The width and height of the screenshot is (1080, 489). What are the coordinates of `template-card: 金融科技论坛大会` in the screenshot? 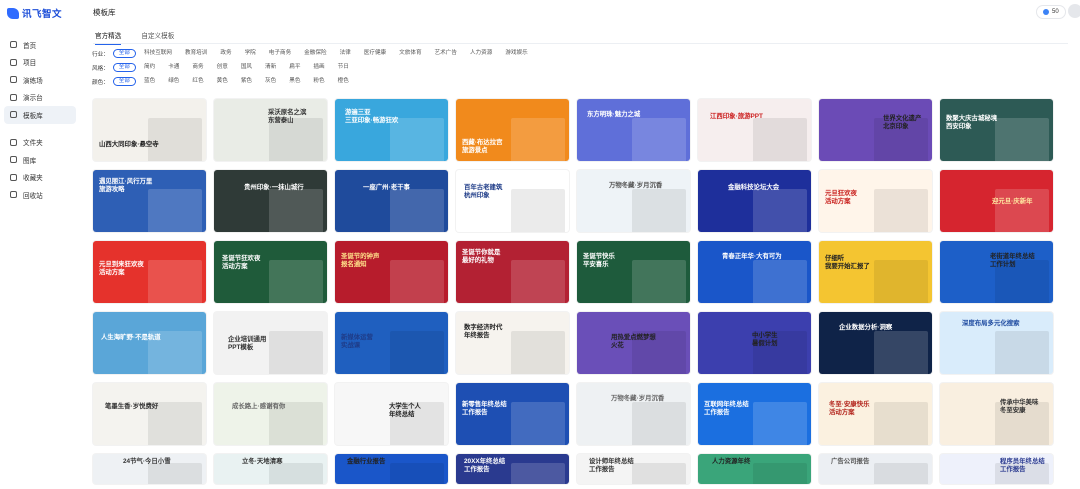 It's located at (754, 201).